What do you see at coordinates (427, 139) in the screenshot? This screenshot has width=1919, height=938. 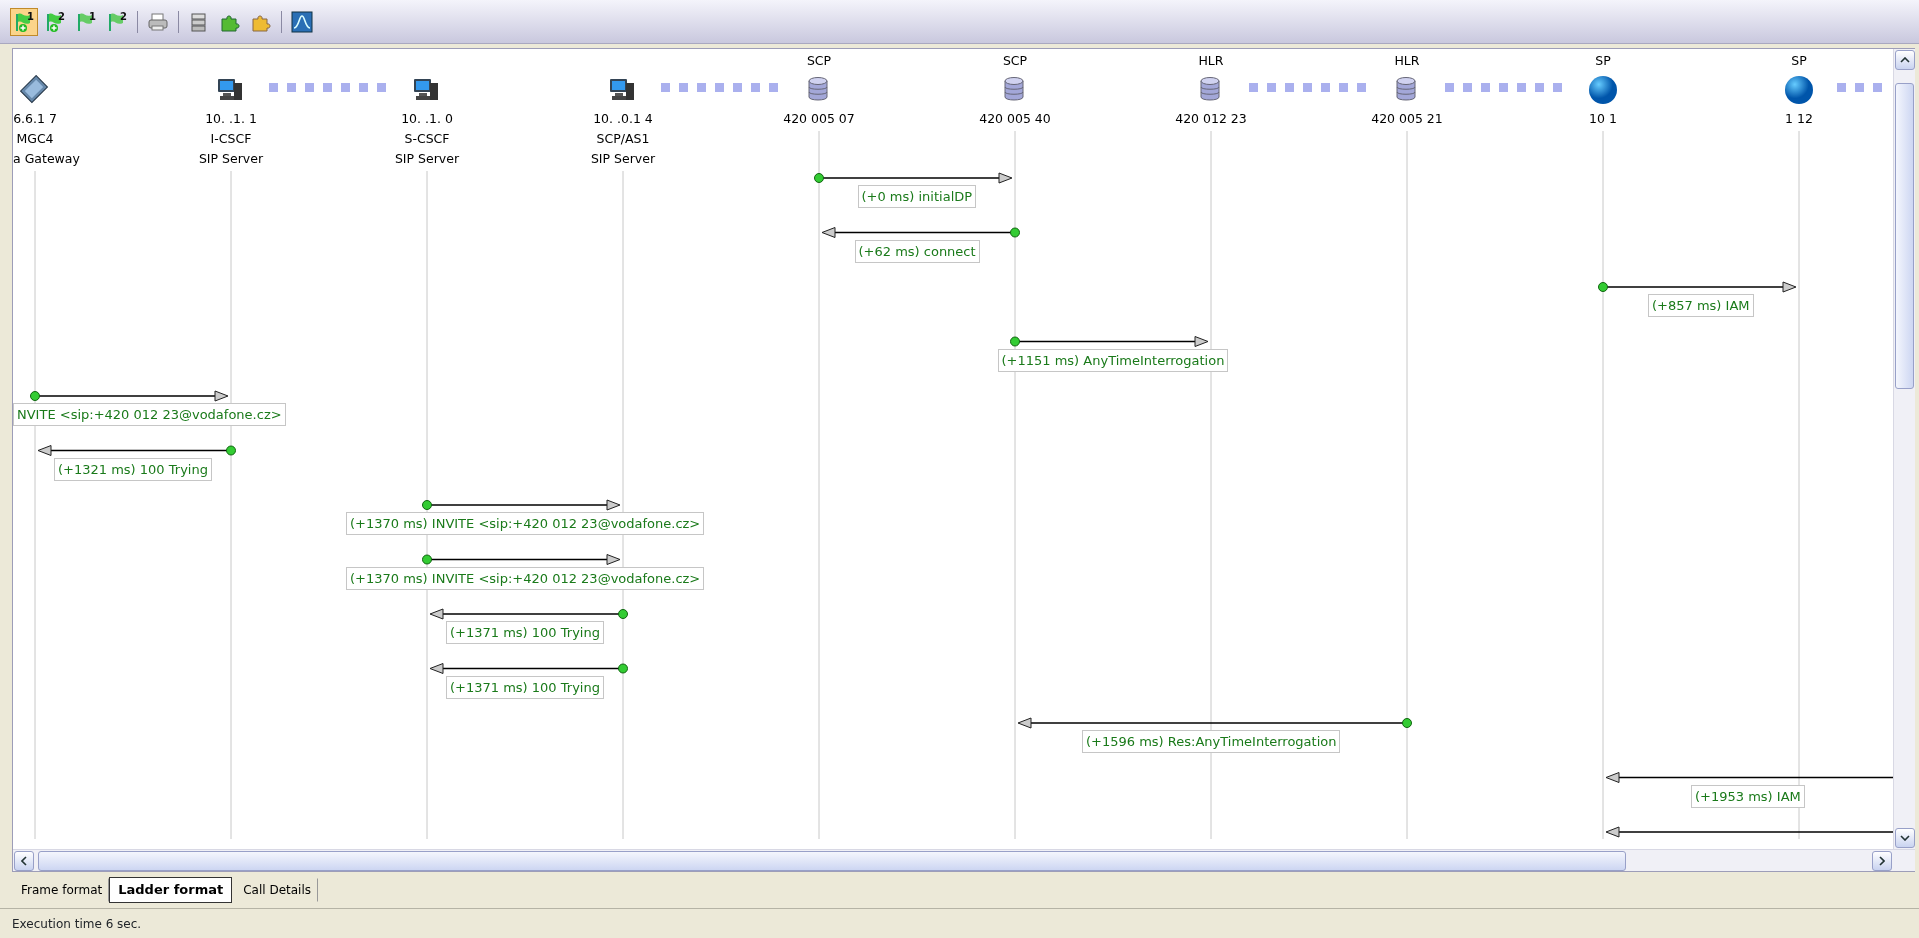 I see `node-name: S-CSCF` at bounding box center [427, 139].